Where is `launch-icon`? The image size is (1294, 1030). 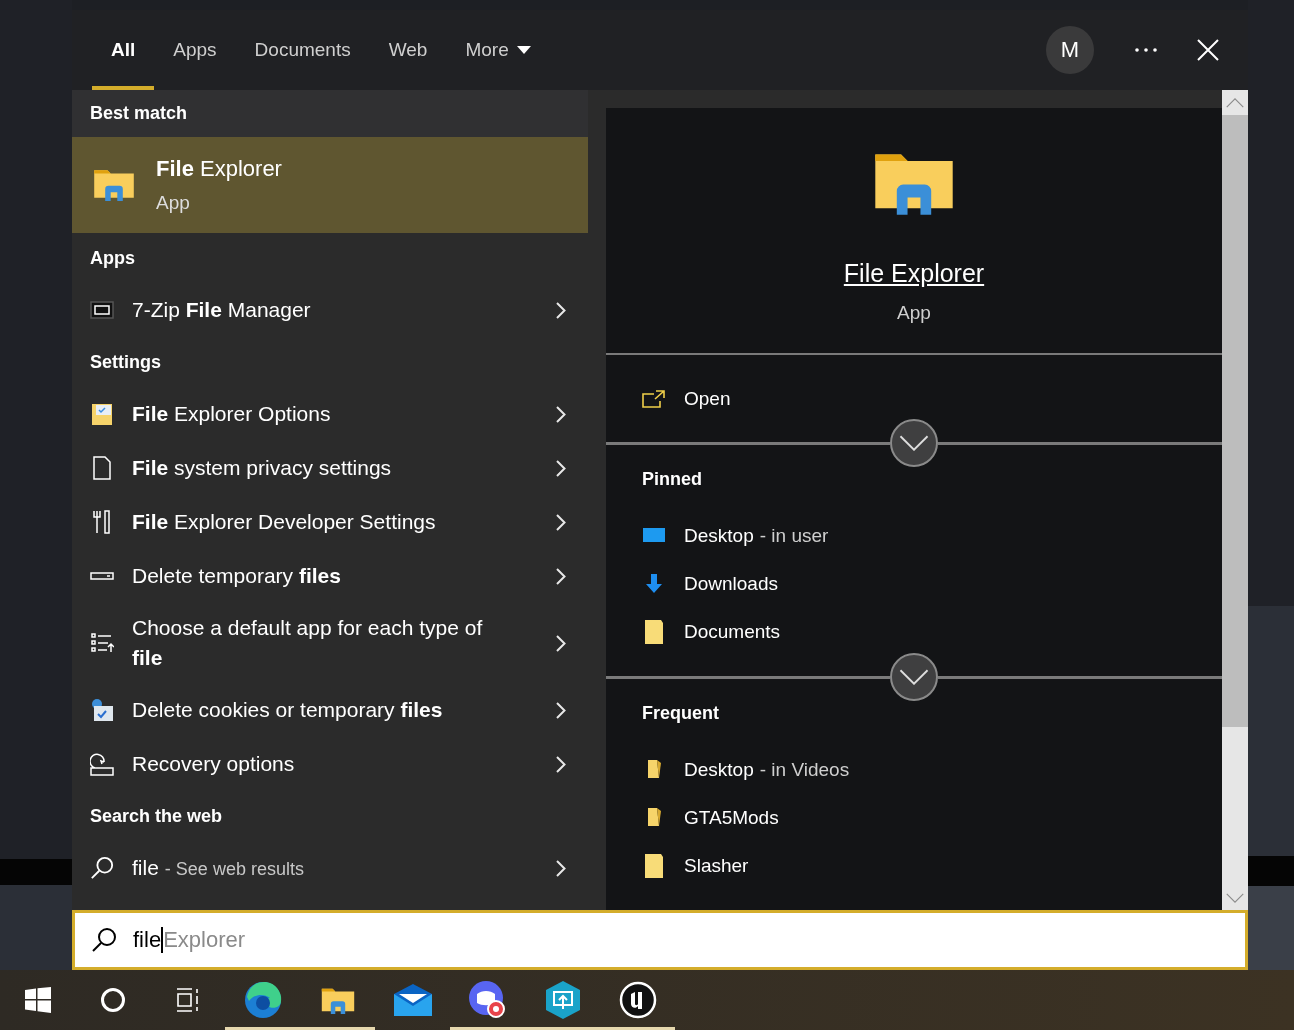
launch-icon is located at coordinates (654, 398).